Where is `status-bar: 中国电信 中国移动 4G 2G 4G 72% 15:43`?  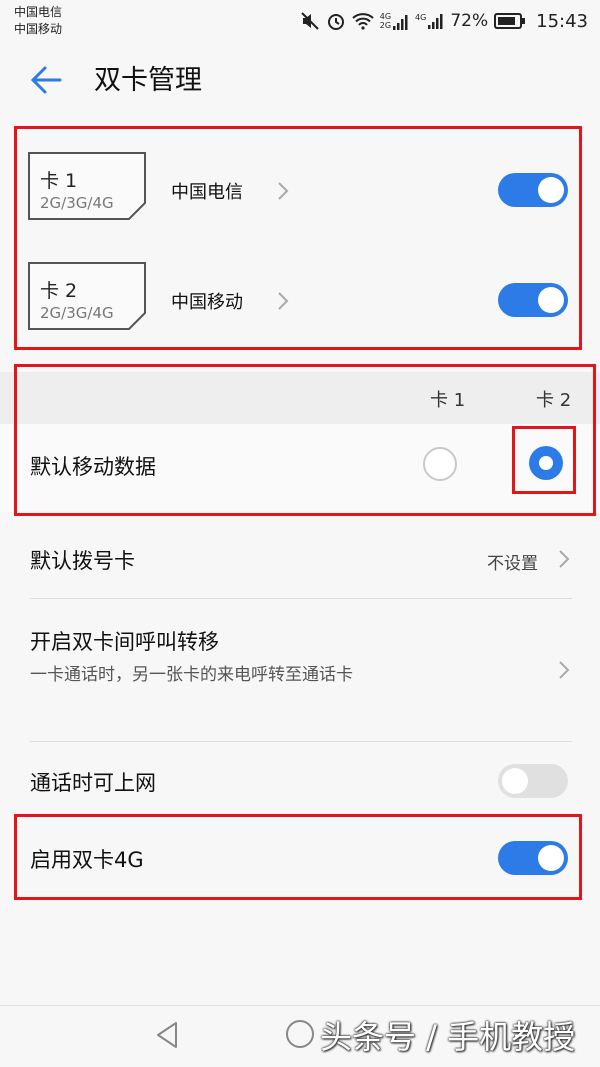 status-bar: 中国电信 中国移动 4G 2G 4G 72% 15:43 is located at coordinates (300, 22).